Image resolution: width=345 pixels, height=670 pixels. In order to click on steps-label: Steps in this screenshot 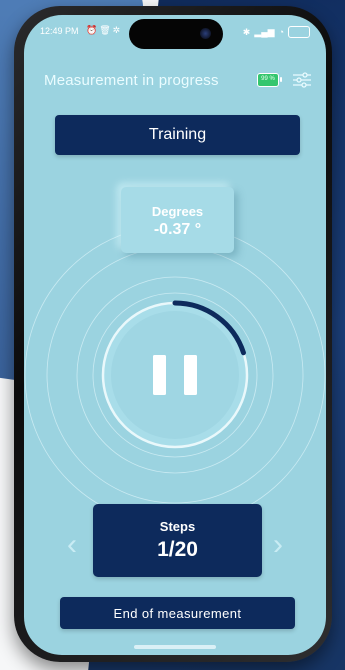, I will do `click(177, 526)`.